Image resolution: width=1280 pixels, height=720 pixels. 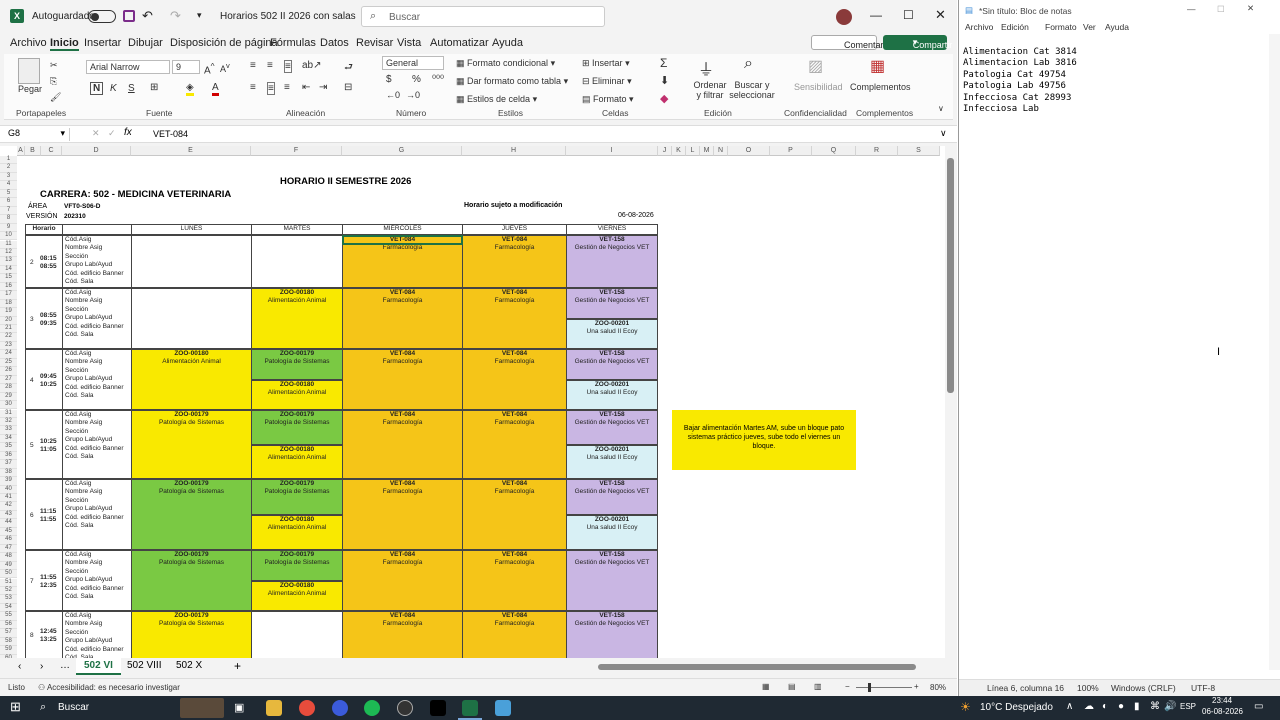 What do you see at coordinates (8, 430) in the screenshot?
I see `row-header: 33` at bounding box center [8, 430].